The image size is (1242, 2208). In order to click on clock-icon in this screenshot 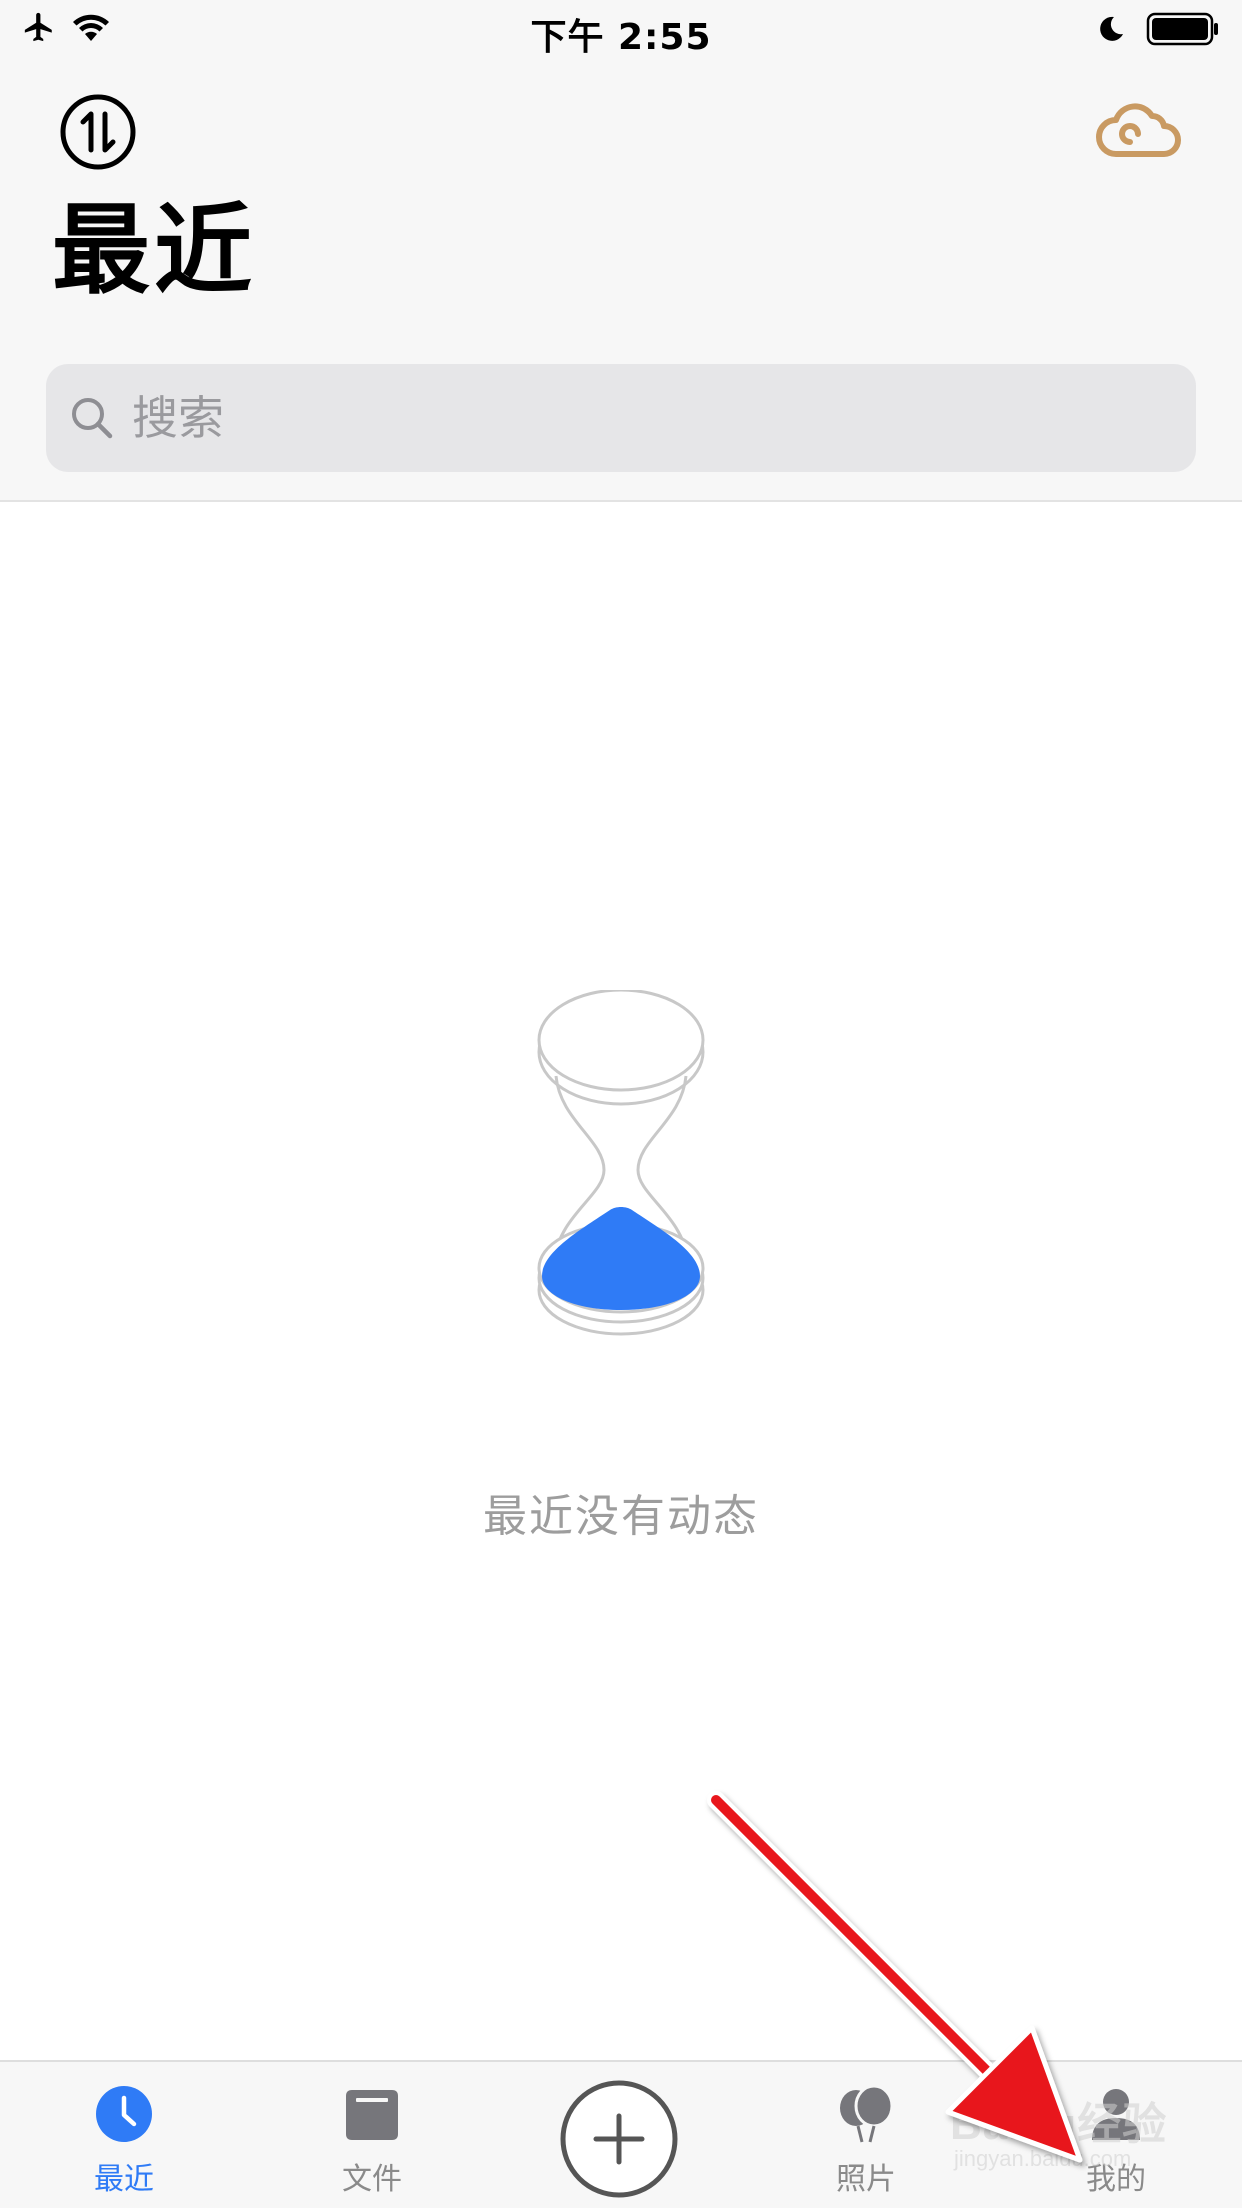, I will do `click(124, 2114)`.